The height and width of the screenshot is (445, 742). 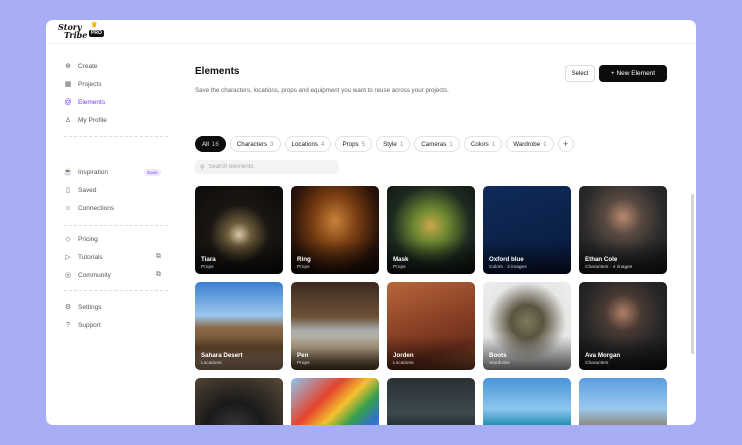 What do you see at coordinates (498, 355) in the screenshot?
I see `card-name: Boots` at bounding box center [498, 355].